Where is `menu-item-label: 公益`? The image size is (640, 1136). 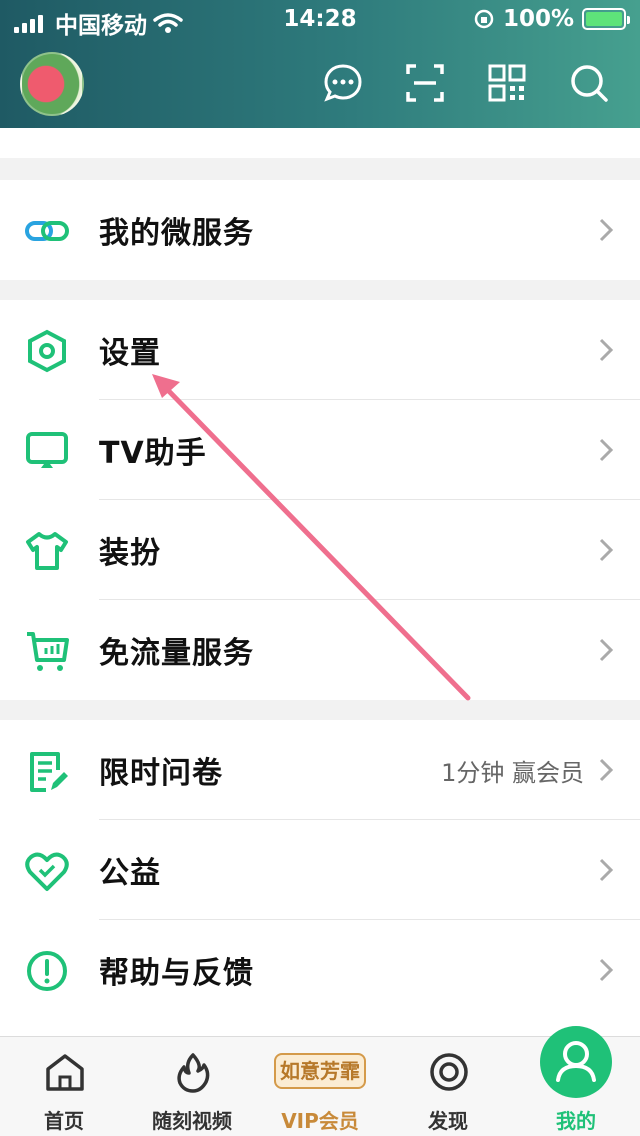 menu-item-label: 公益 is located at coordinates (130, 873).